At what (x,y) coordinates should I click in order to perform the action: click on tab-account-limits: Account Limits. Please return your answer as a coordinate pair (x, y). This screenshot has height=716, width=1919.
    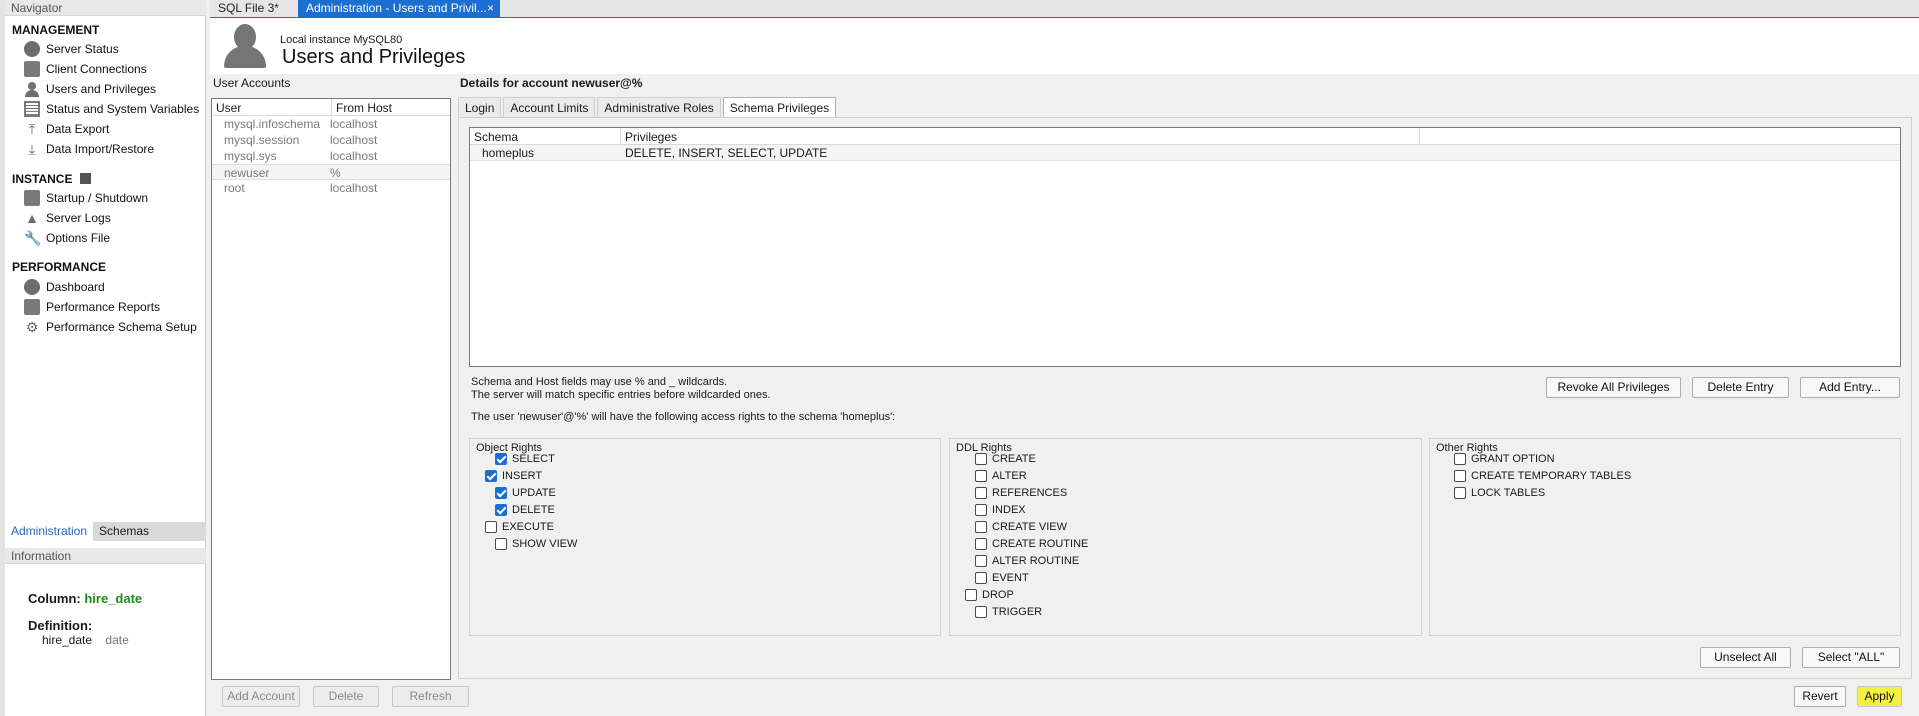
    Looking at the image, I should click on (549, 107).